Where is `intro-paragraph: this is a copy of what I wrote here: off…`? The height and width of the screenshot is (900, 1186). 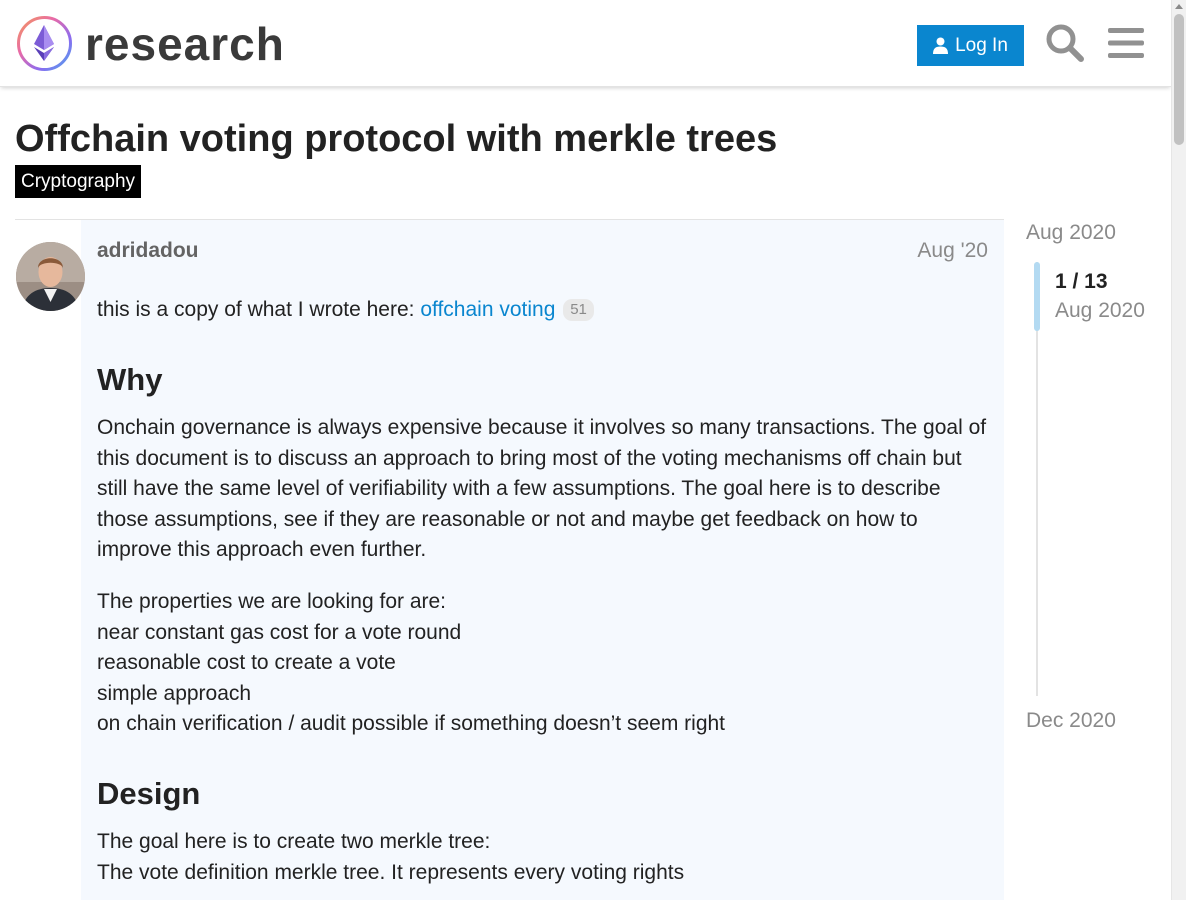
intro-paragraph: this is a copy of what I wrote here: off… is located at coordinates (542, 310).